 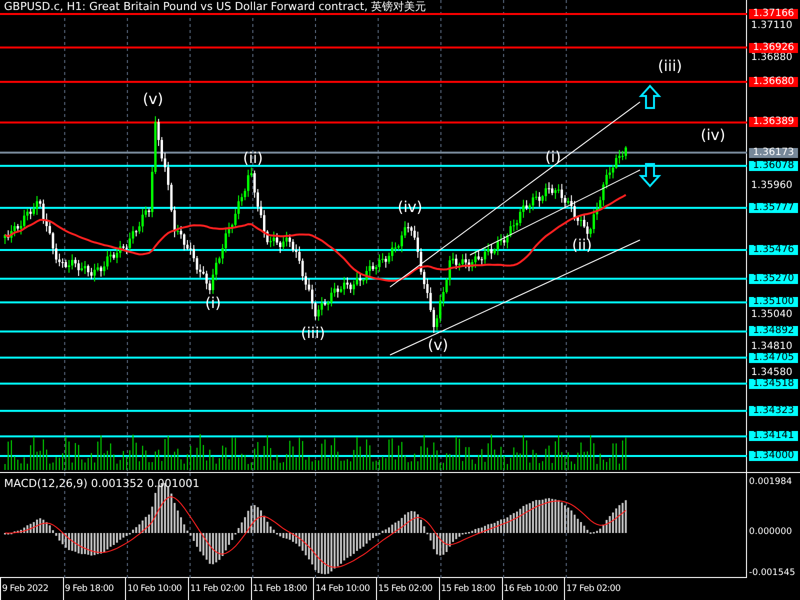 I want to click on macd-axis-label: 0.000000, so click(x=770, y=532).